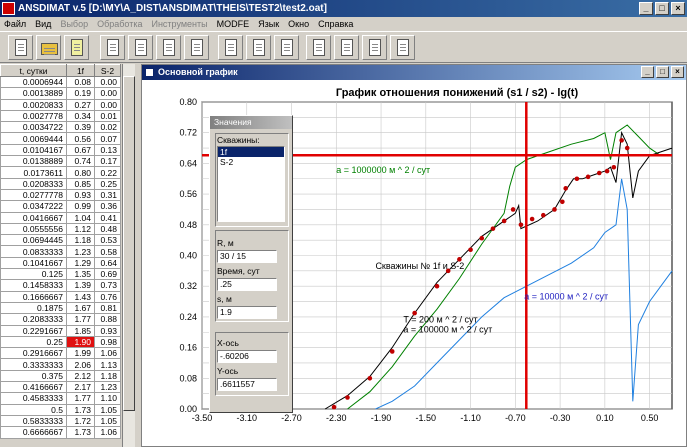  What do you see at coordinates (80, 319) in the screenshot?
I see `table-cell: 1.77` at bounding box center [80, 319].